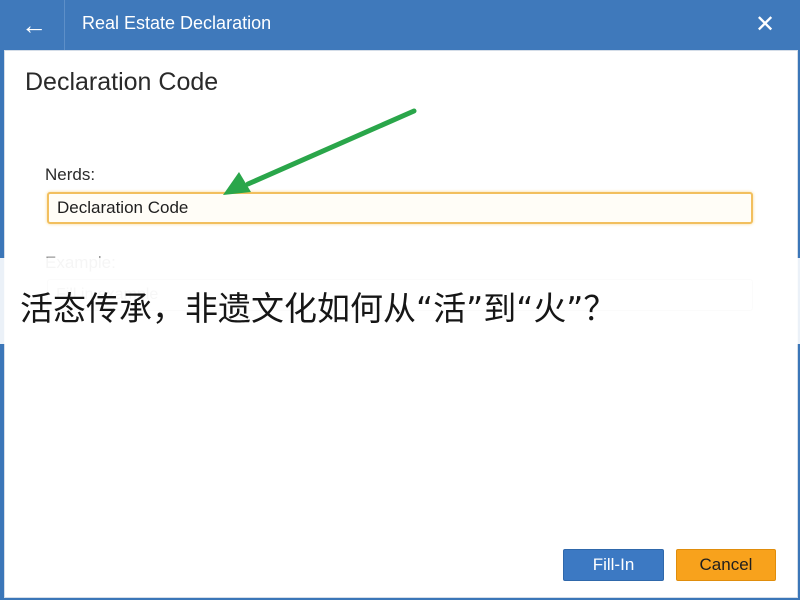  What do you see at coordinates (613, 565) in the screenshot?
I see `fill-in-button: Fill-In` at bounding box center [613, 565].